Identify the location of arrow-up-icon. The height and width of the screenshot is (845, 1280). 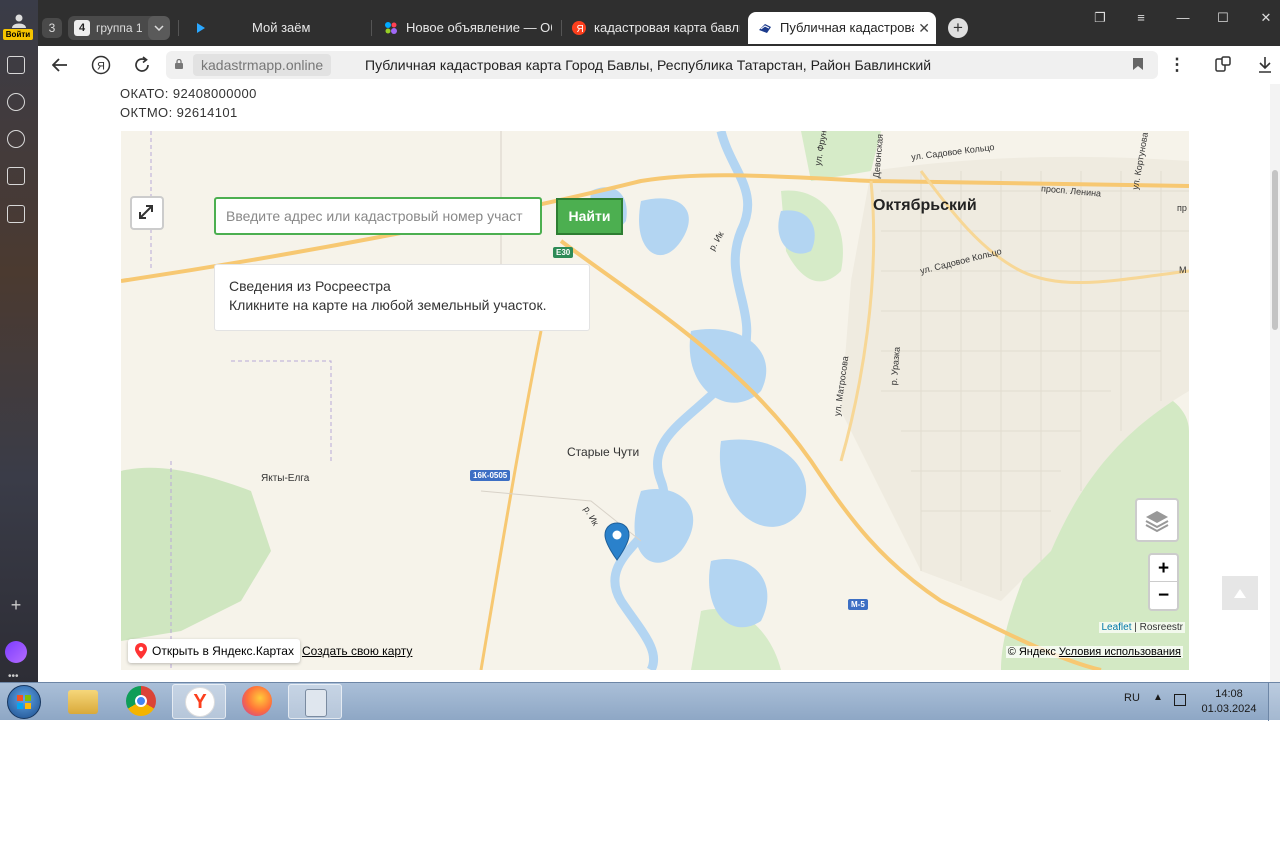
(1240, 593).